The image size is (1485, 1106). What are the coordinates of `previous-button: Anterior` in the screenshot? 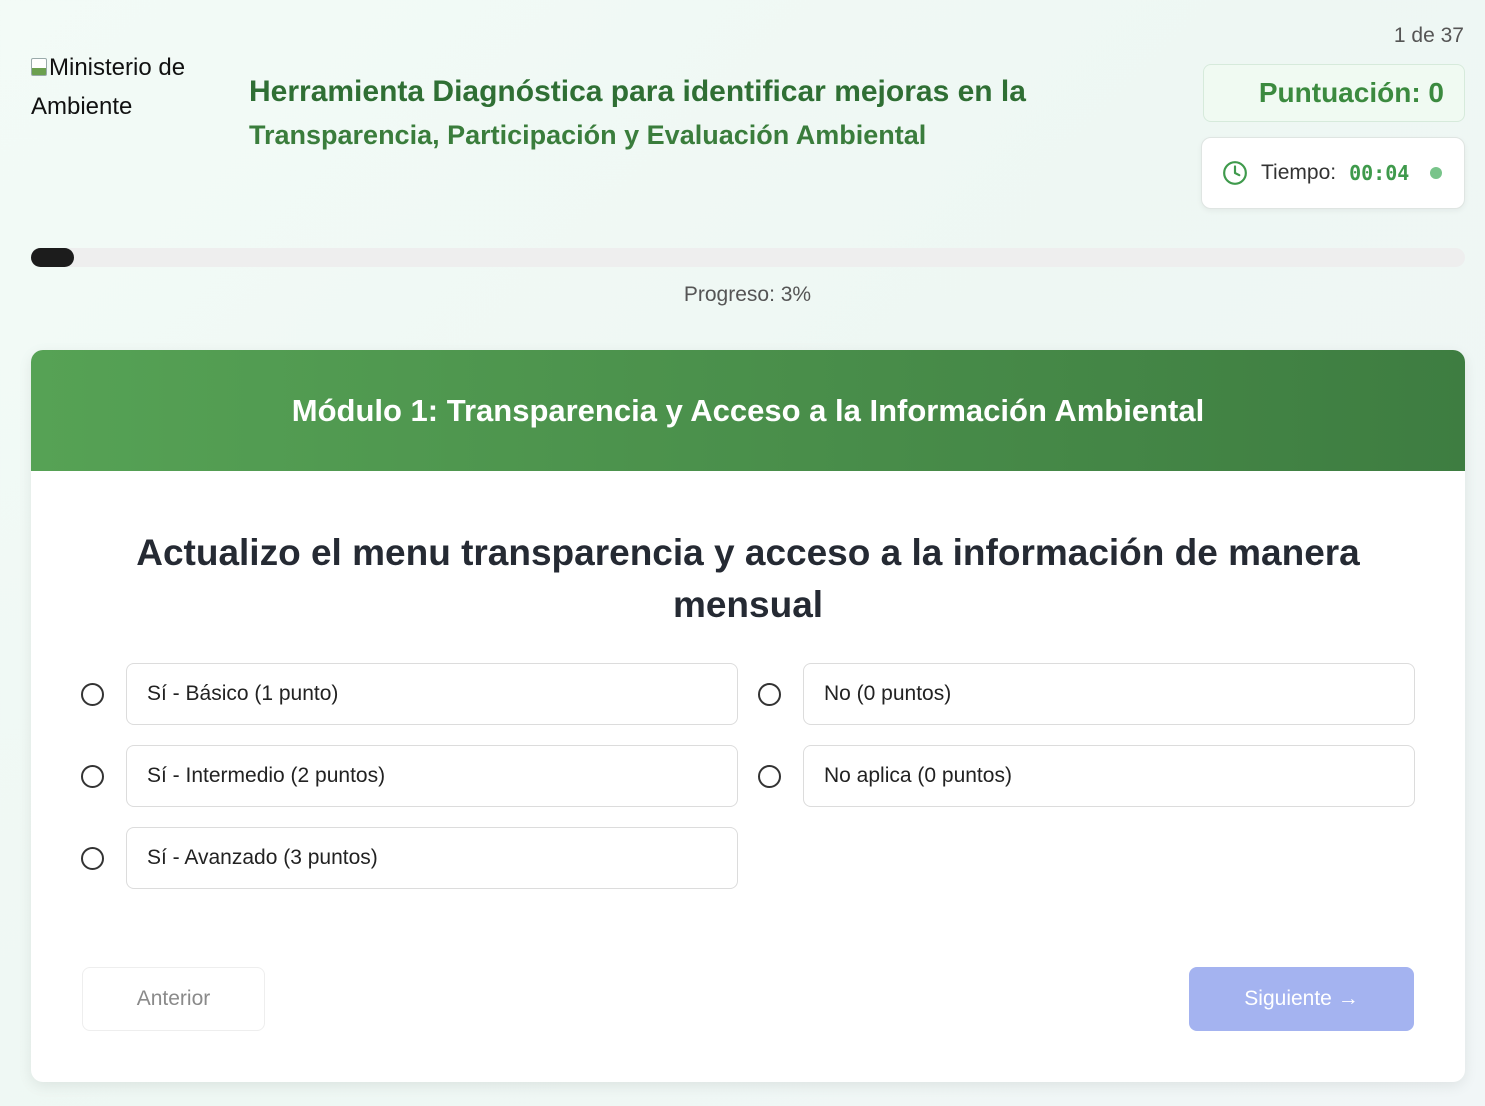 It's located at (173, 999).